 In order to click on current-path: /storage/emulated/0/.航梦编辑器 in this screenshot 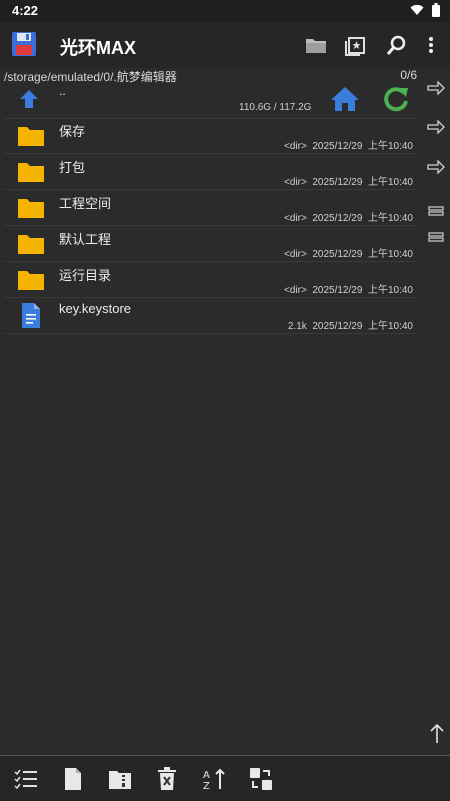, I will do `click(90, 77)`.